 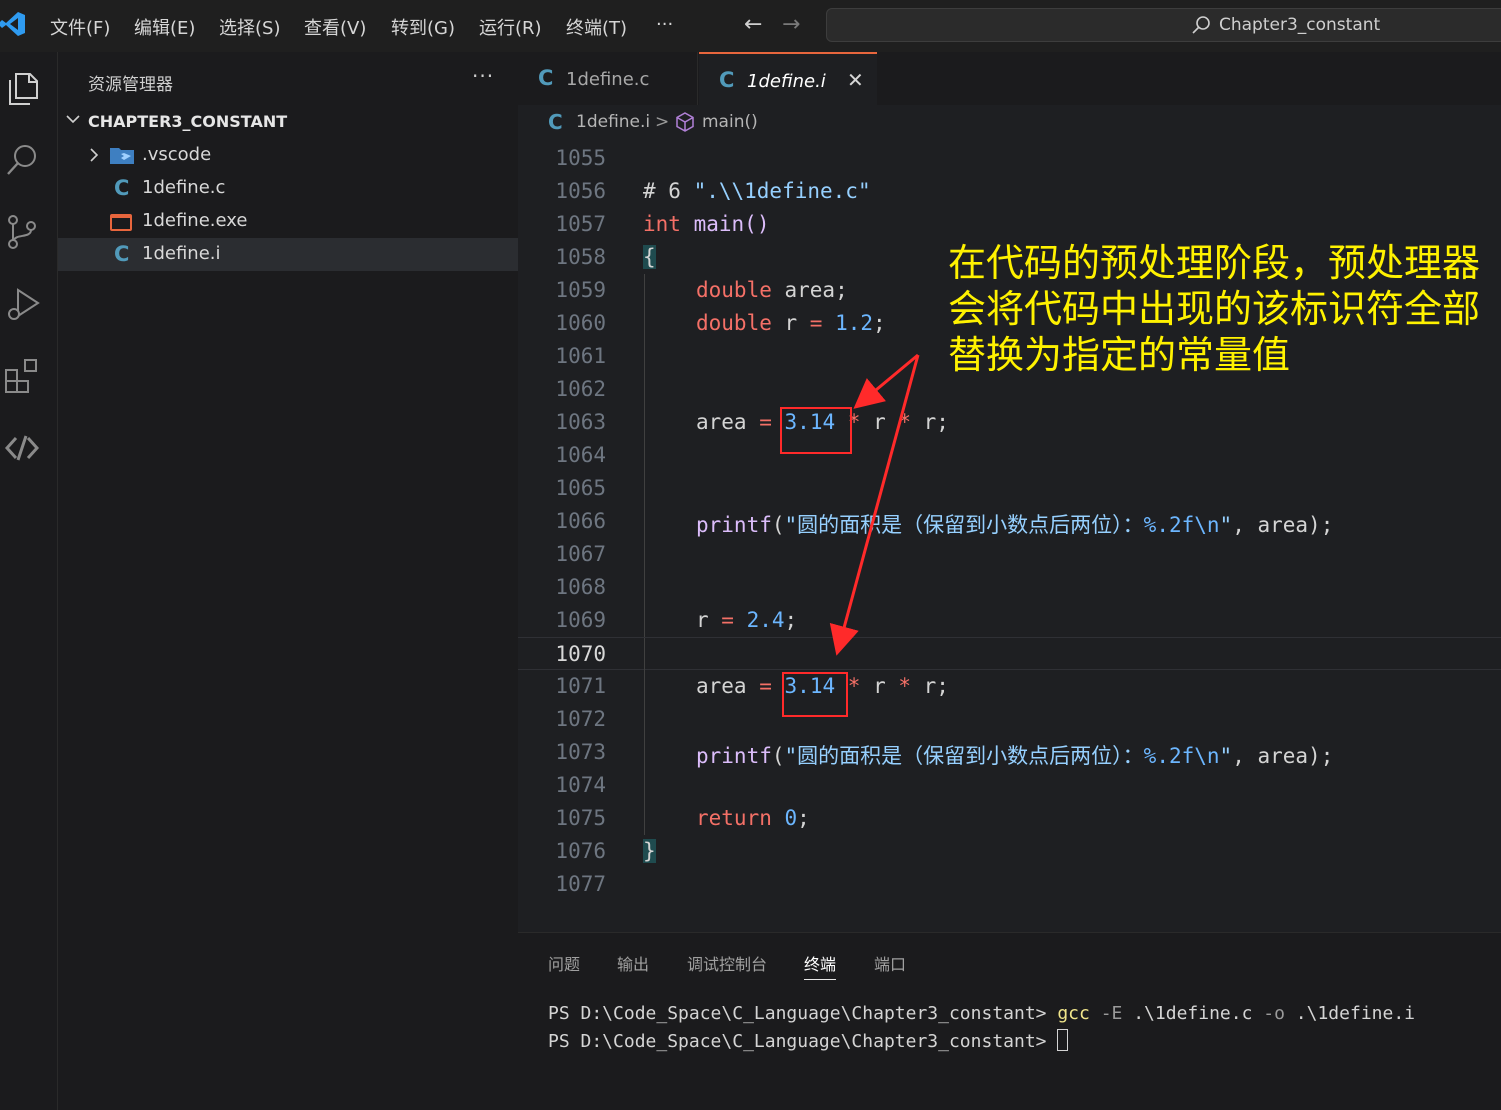 I want to click on remote-explorer-icon, so click(x=22, y=448).